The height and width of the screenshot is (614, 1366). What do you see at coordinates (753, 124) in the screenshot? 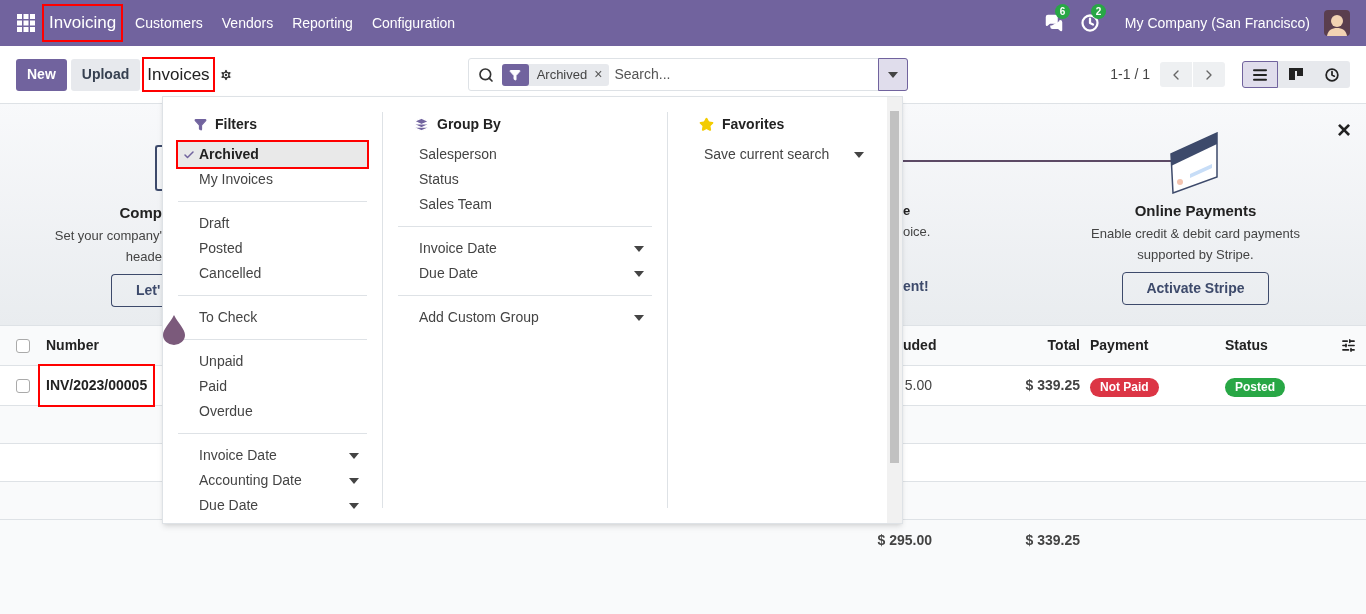
I see `section-title: Favorites` at bounding box center [753, 124].